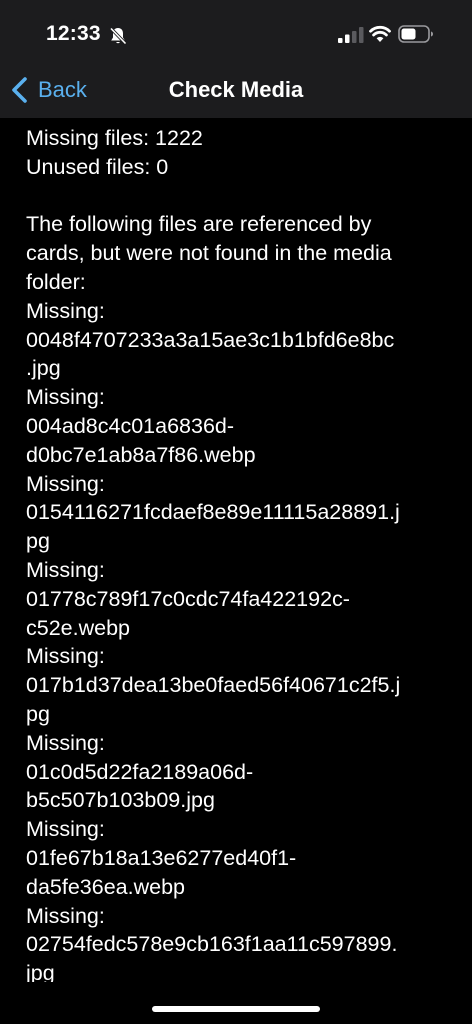  What do you see at coordinates (106, 886) in the screenshot?
I see `missing-filename-line: da5fe36ea.webp` at bounding box center [106, 886].